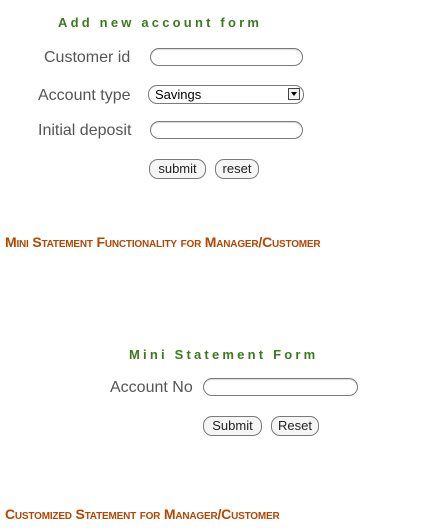  Describe the element at coordinates (237, 169) in the screenshot. I see `reset-button: reset` at that location.